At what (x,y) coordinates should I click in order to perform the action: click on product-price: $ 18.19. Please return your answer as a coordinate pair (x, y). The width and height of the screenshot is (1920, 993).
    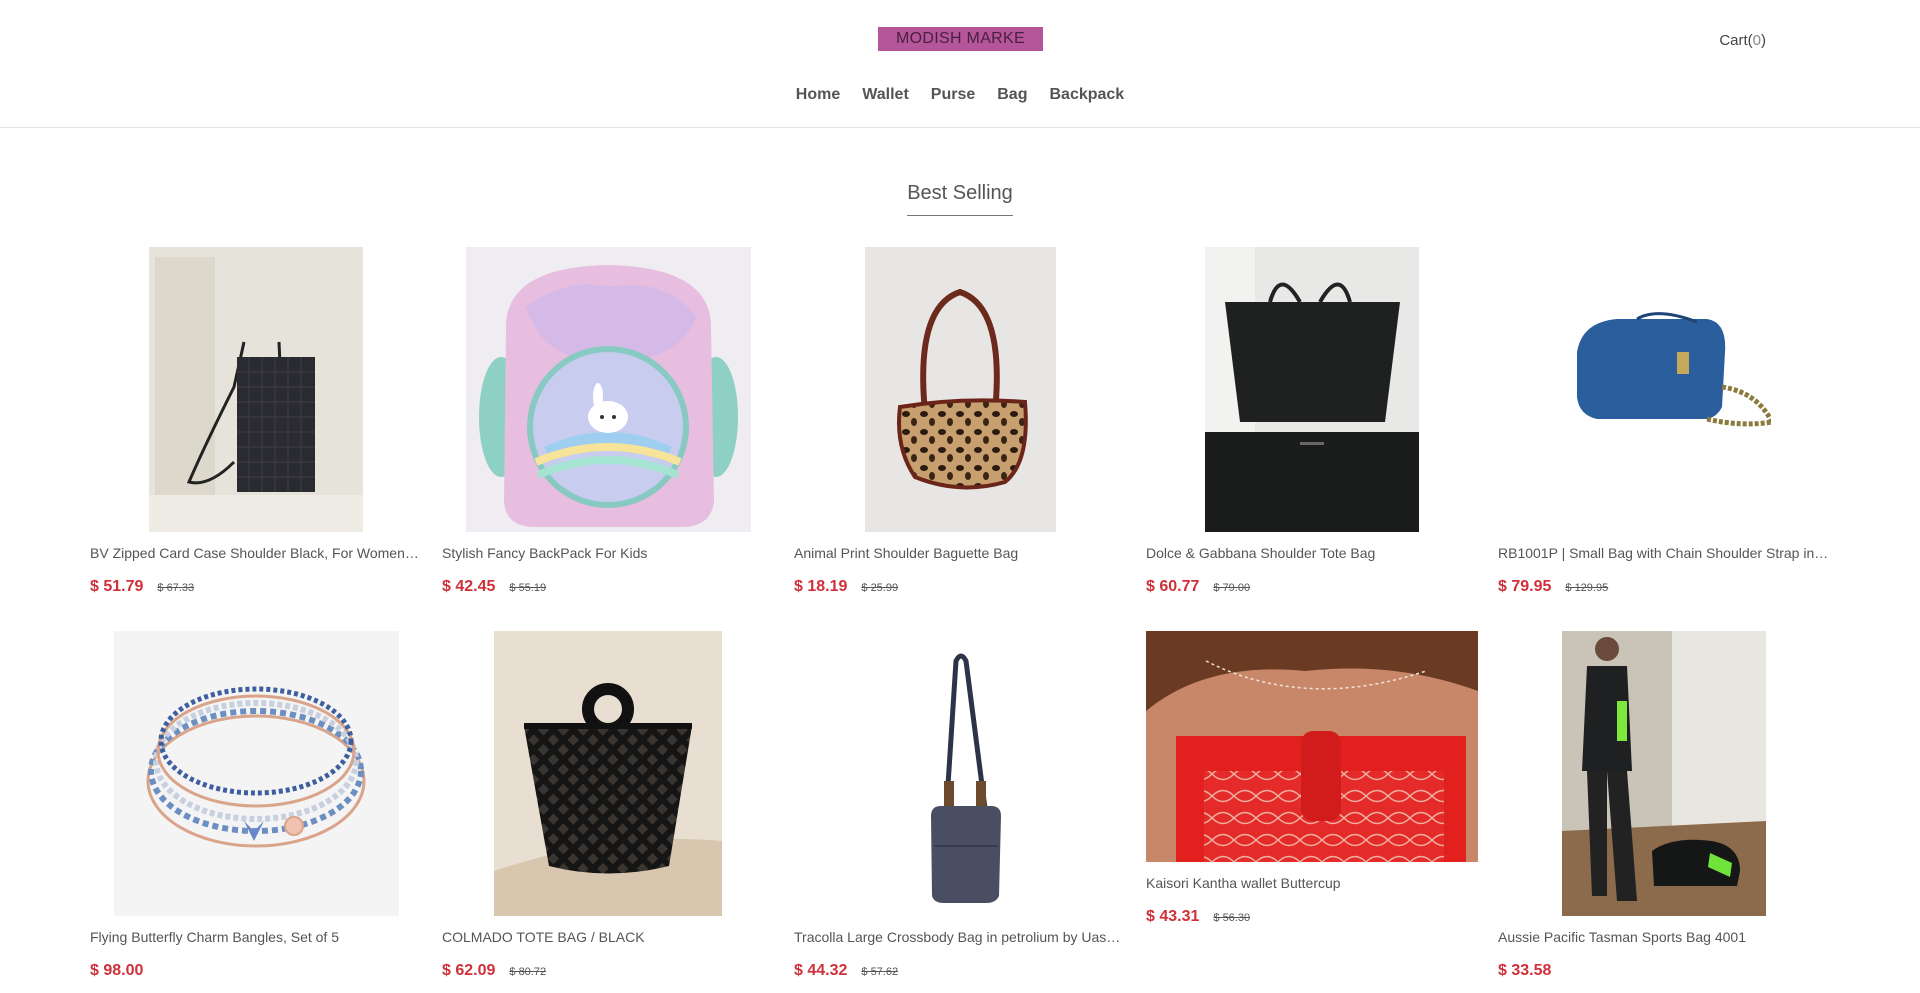
    Looking at the image, I should click on (821, 586).